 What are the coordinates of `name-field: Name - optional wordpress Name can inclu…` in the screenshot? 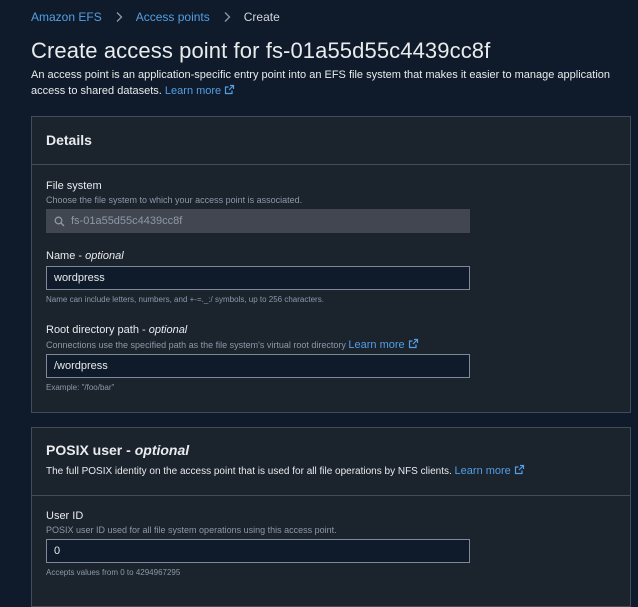 It's located at (258, 277).